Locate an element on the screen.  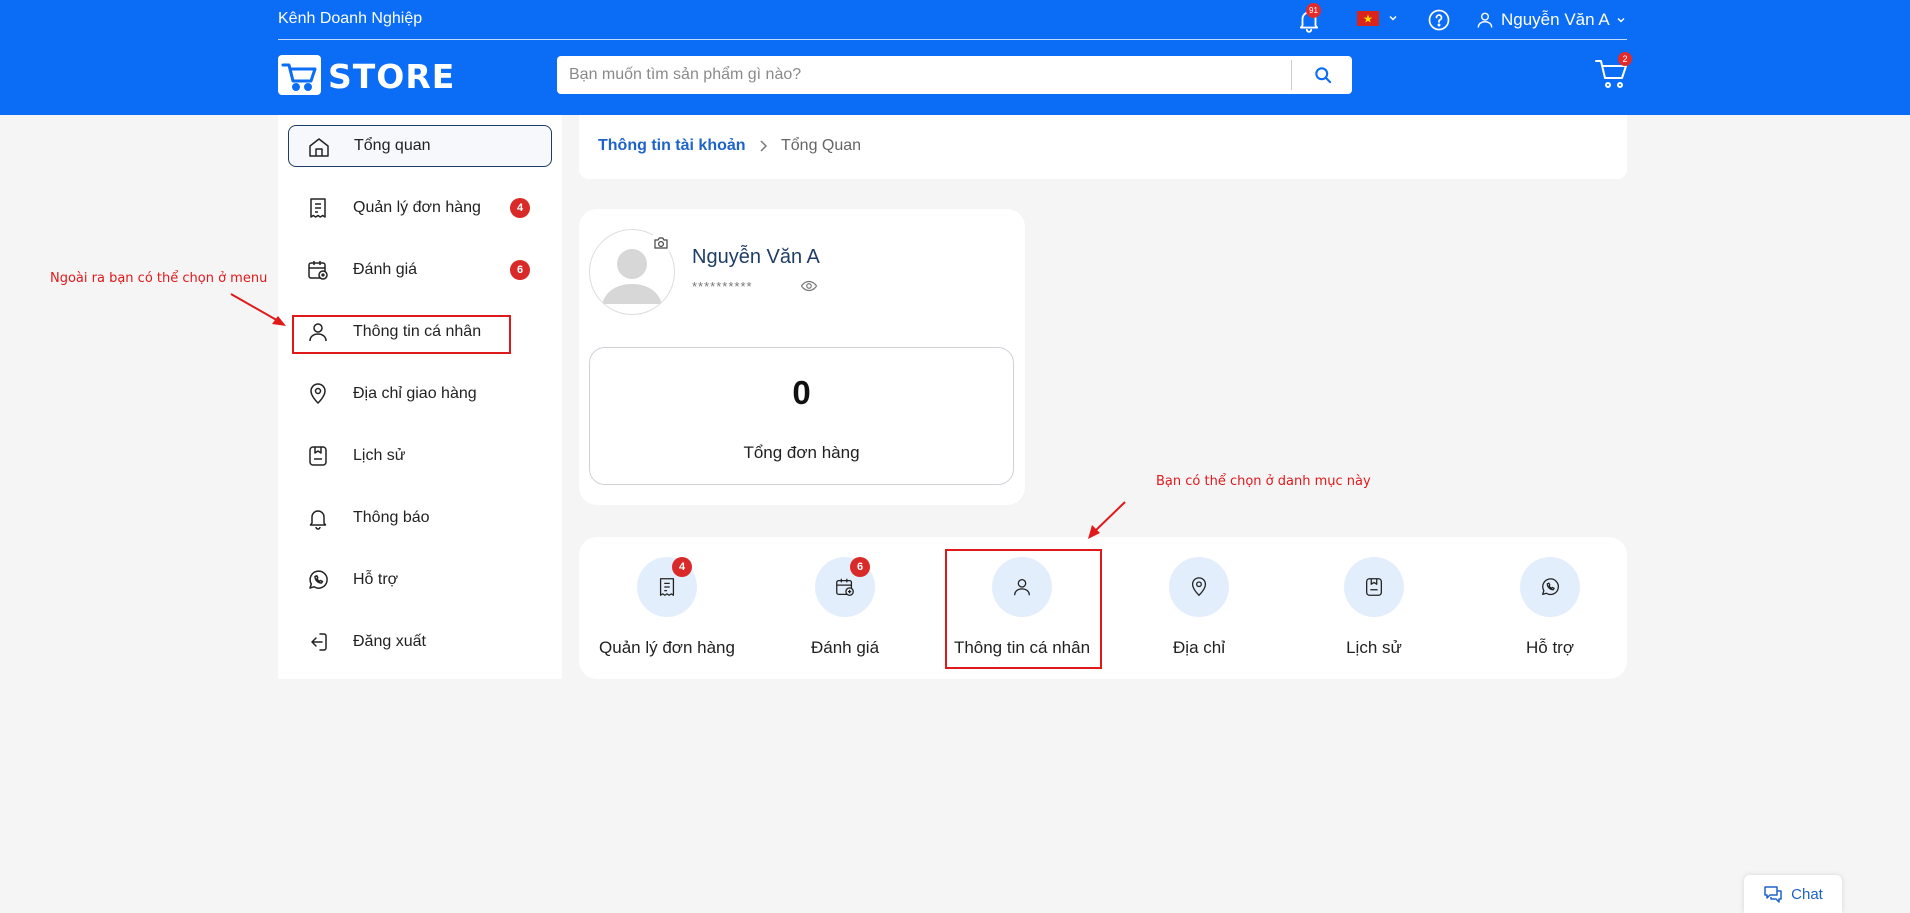
sidebar-item-shipping-address: Địa chỉ giao hàng is located at coordinates (420, 394).